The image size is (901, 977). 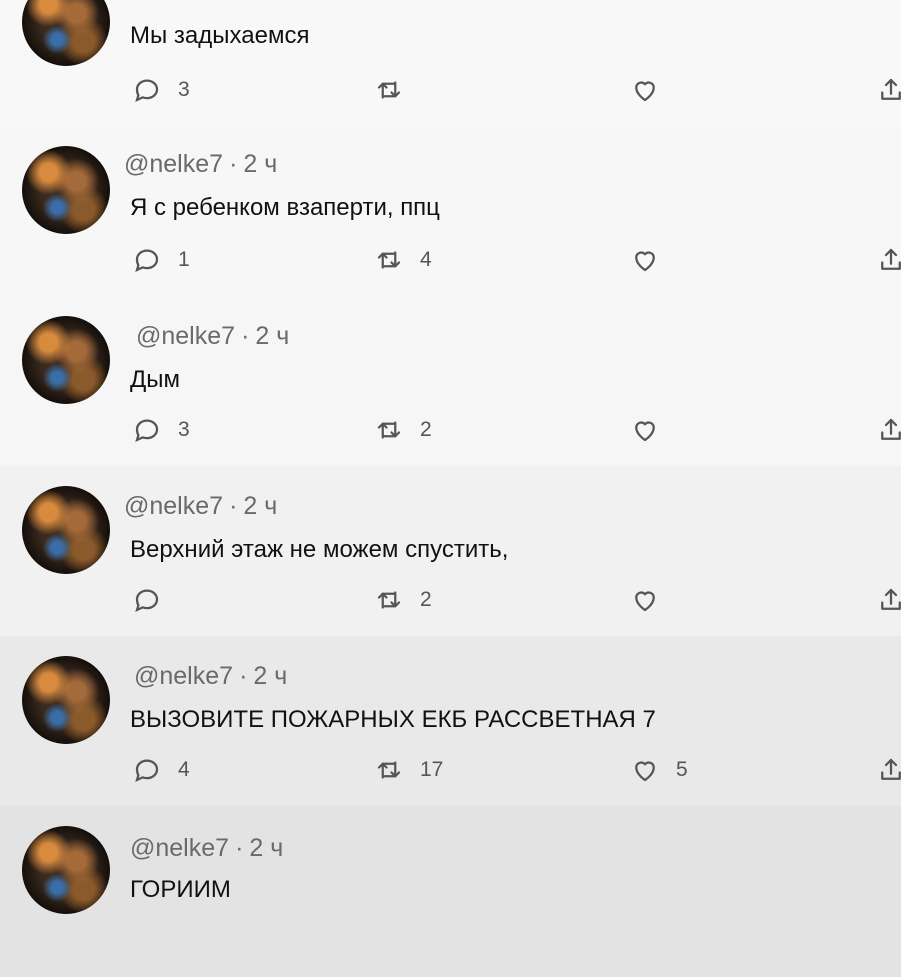 I want to click on retweet-count: 4, so click(x=426, y=259).